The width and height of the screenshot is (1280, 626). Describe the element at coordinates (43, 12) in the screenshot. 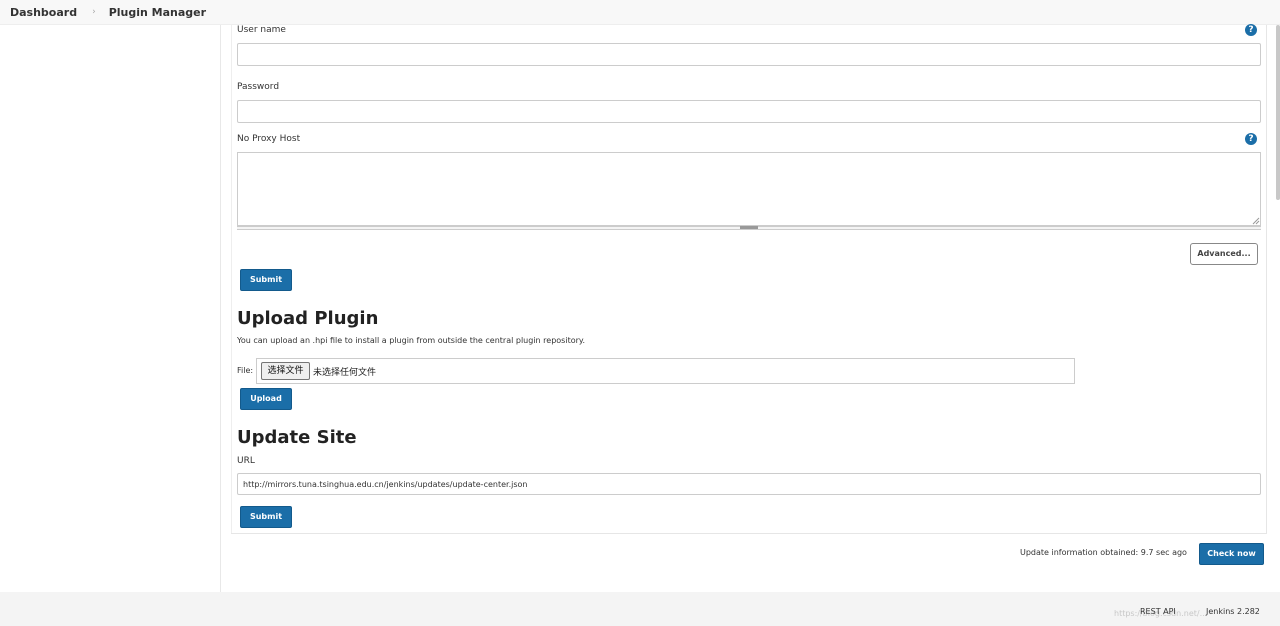

I see `breadcrumb-dashboard: Dashboard` at that location.